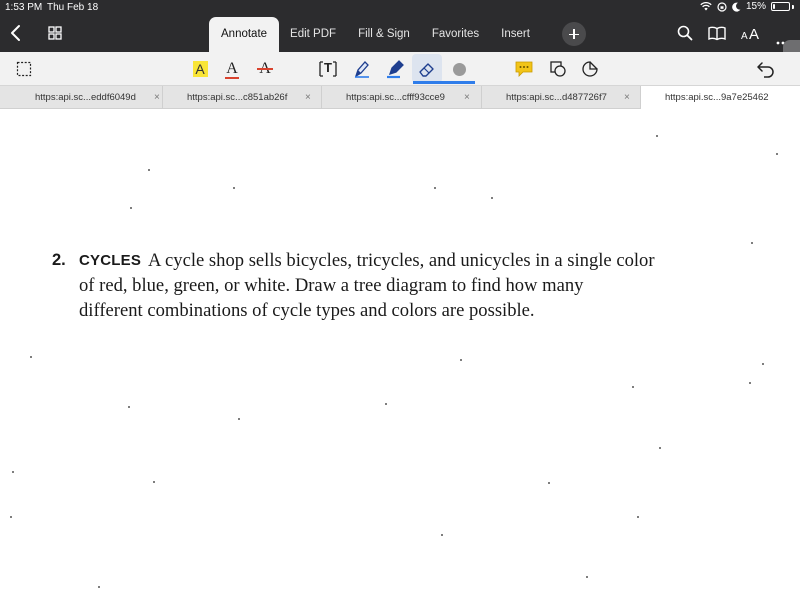 The image size is (800, 600). Describe the element at coordinates (17, 33) in the screenshot. I see `chevron-left-icon` at that location.